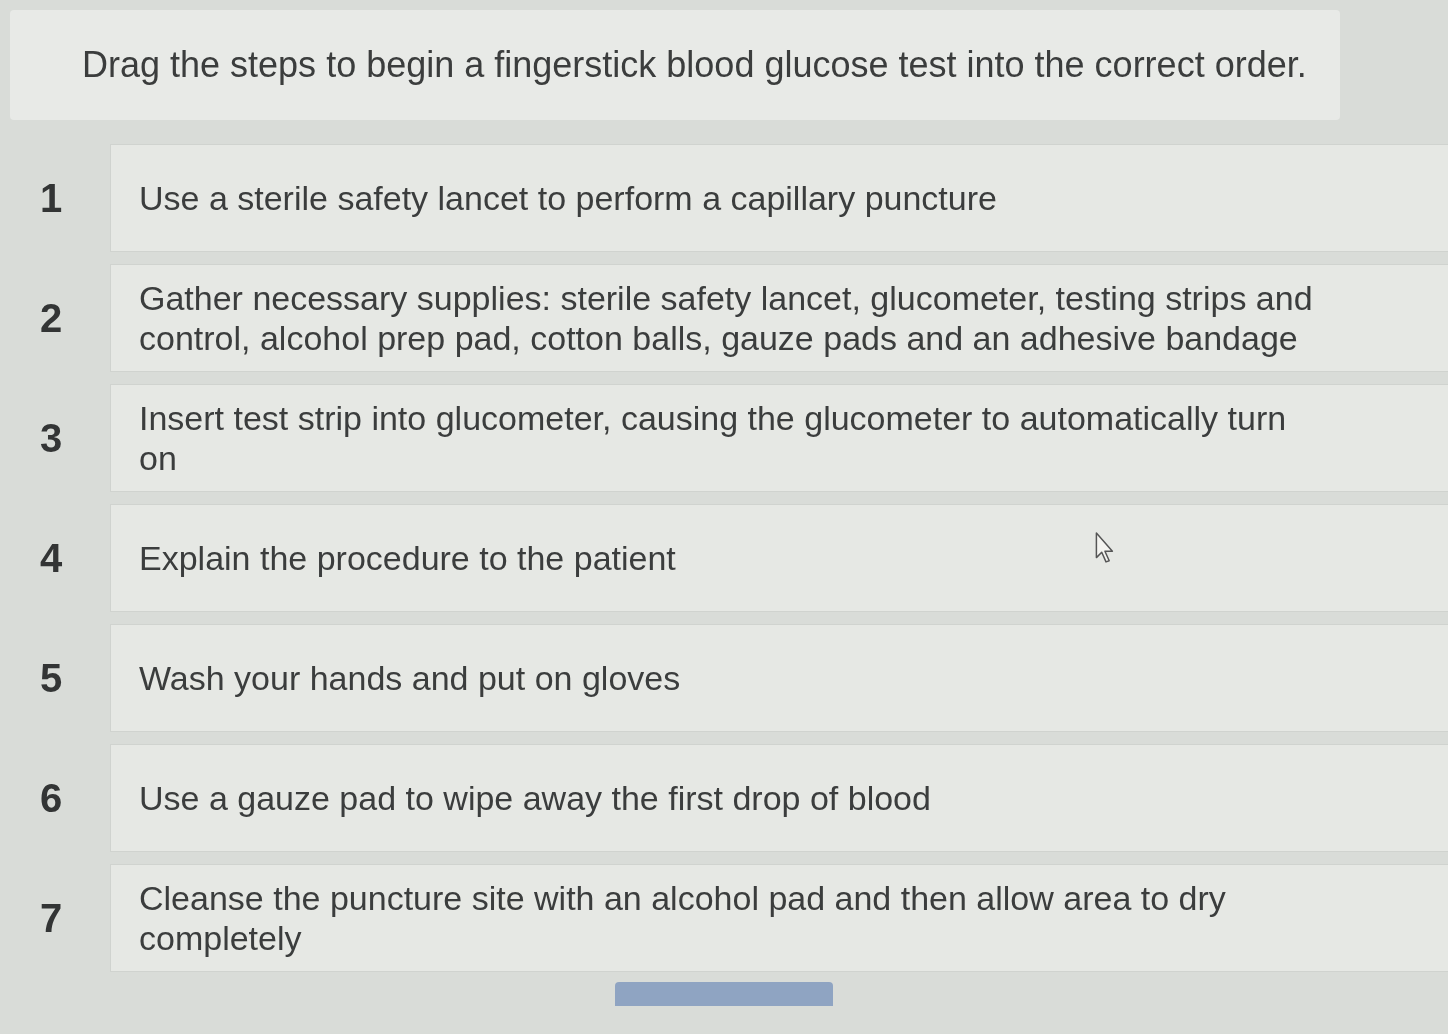 The height and width of the screenshot is (1034, 1448). What do you see at coordinates (726, 318) in the screenshot?
I see `step-text: Gather necessary supplies: sterile safety lancet, glucometer, testing strips and control, alcohol prep pad, cotton balls, gauze pads and an adhesive bandage` at bounding box center [726, 318].